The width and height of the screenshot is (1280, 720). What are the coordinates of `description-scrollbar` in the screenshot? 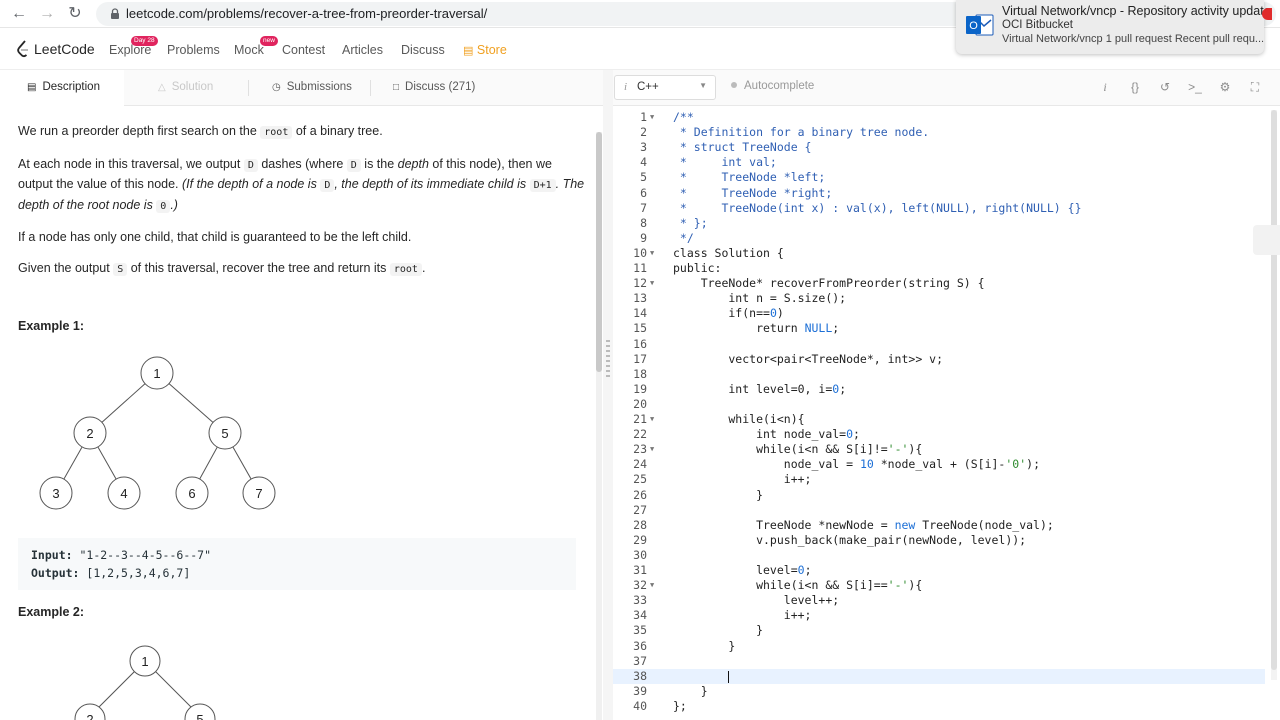 It's located at (599, 426).